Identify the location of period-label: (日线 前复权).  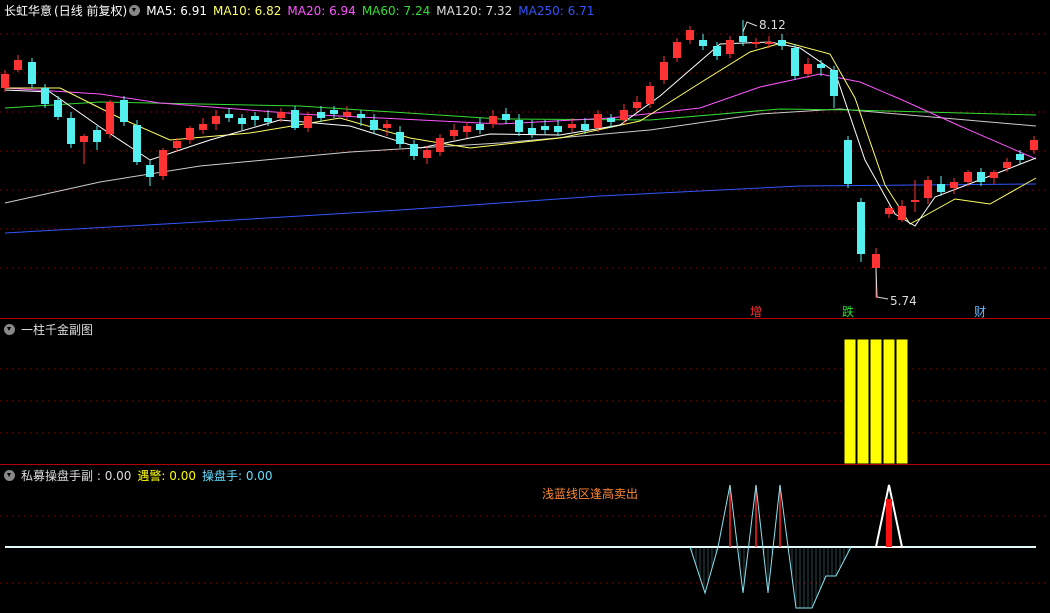
(91, 11).